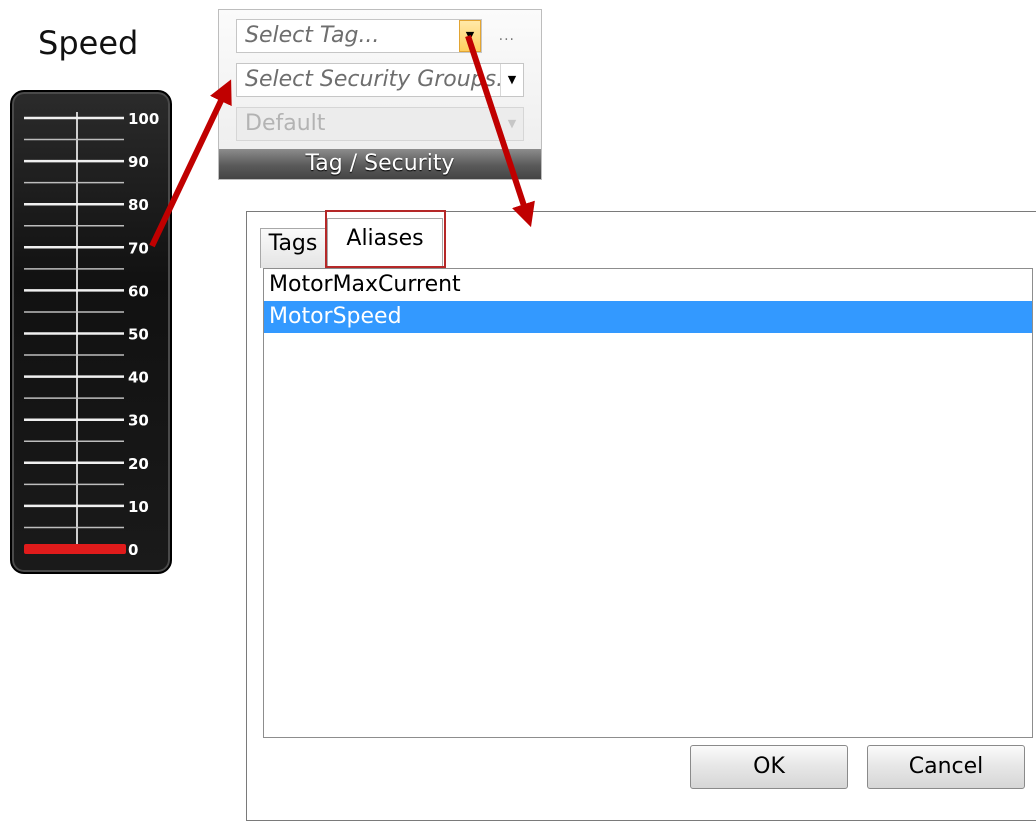 The image size is (1036, 821). I want to click on gauge-tick-label: 10, so click(138, 507).